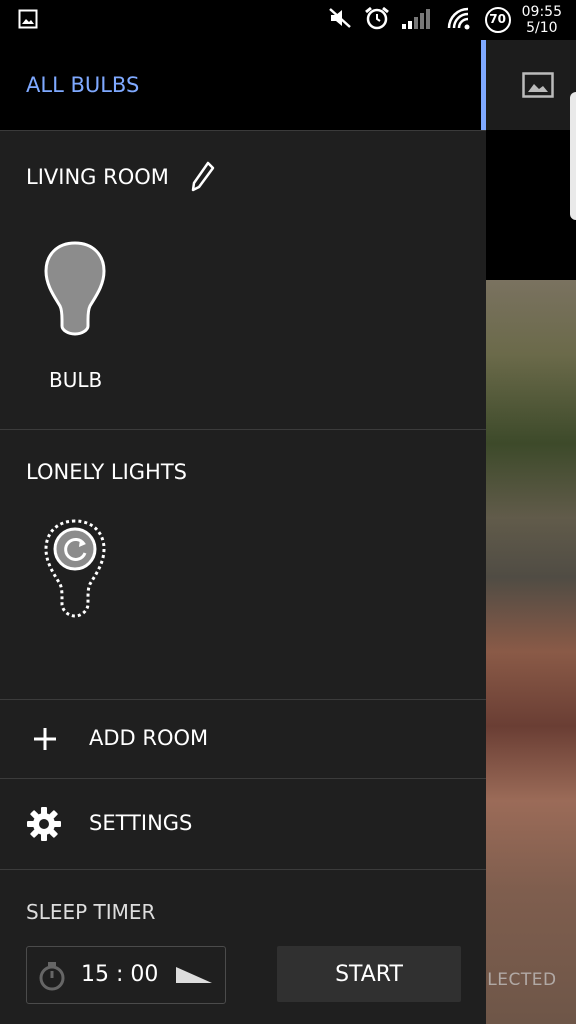 This screenshot has height=1024, width=576. Describe the element at coordinates (243, 85) in the screenshot. I see `drawer-header: ALL BULBS` at that location.